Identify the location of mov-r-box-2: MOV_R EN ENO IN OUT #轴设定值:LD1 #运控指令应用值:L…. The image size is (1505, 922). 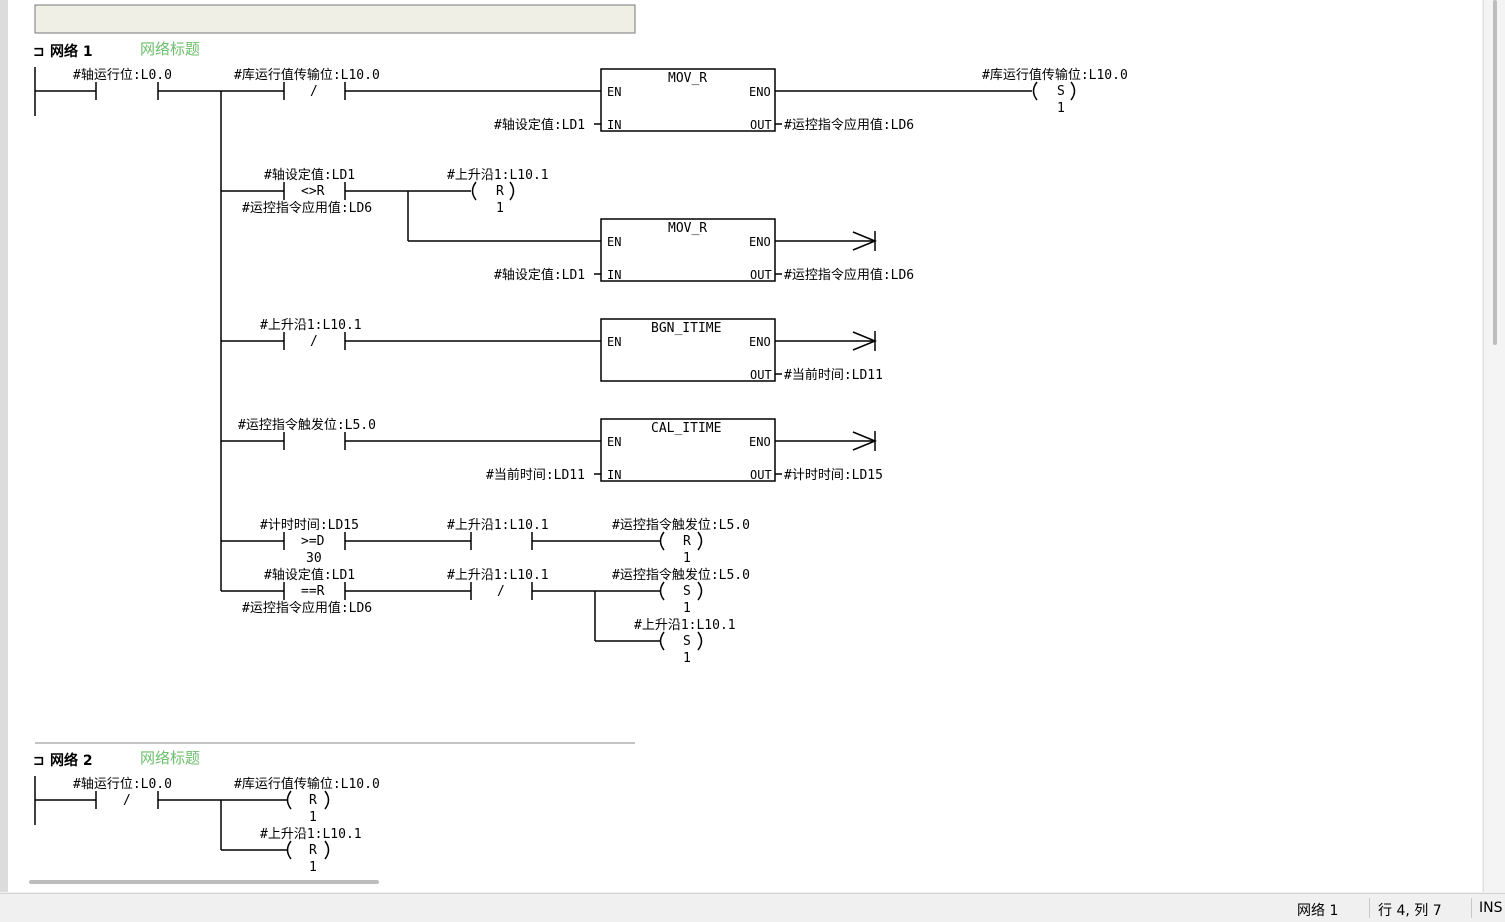
(704, 250).